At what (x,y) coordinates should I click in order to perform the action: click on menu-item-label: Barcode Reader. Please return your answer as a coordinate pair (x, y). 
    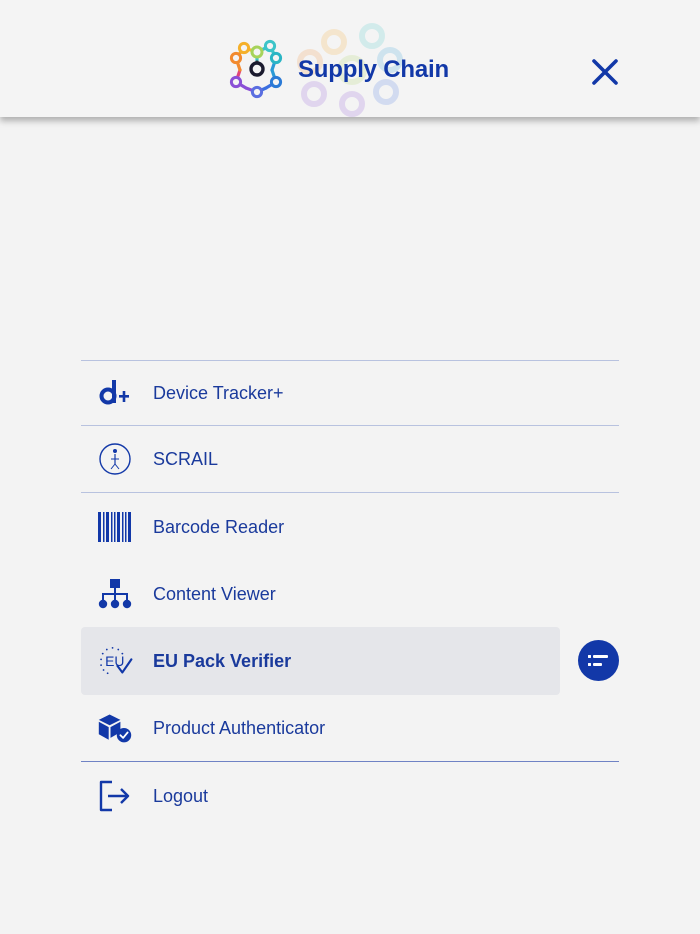
    Looking at the image, I should click on (219, 526).